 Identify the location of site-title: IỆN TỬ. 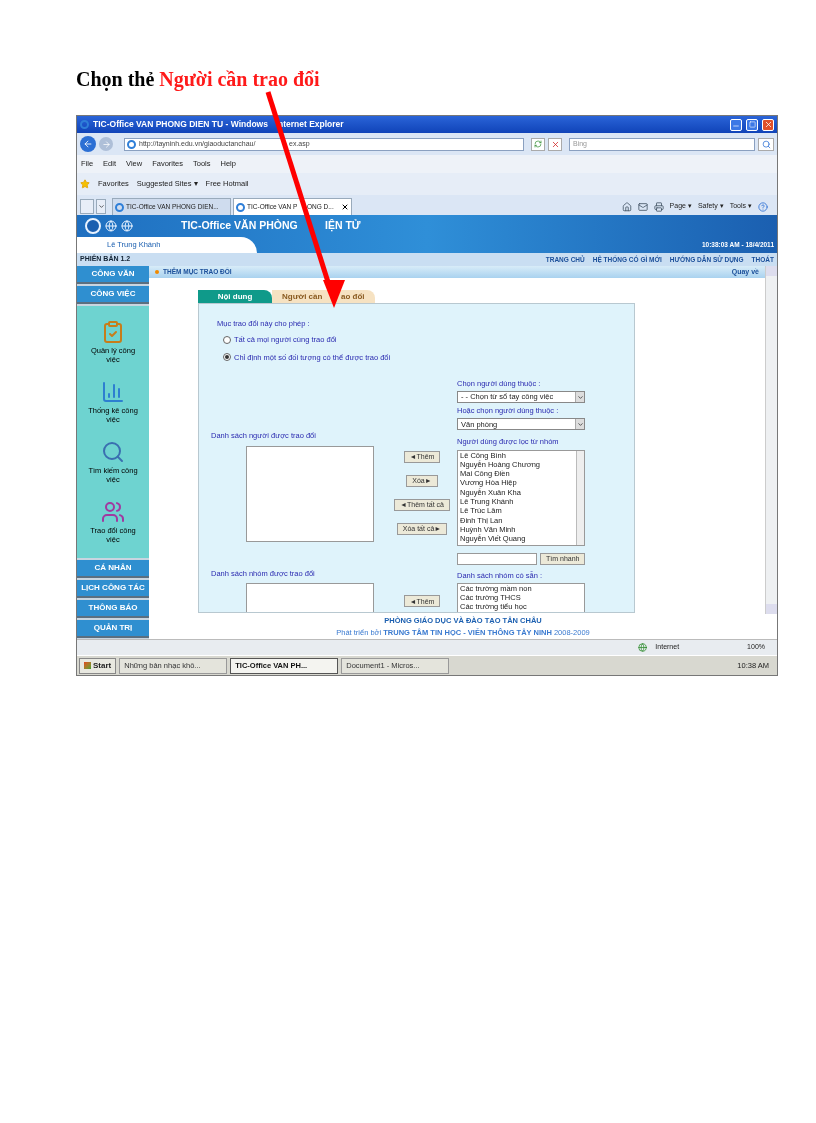
(343, 226).